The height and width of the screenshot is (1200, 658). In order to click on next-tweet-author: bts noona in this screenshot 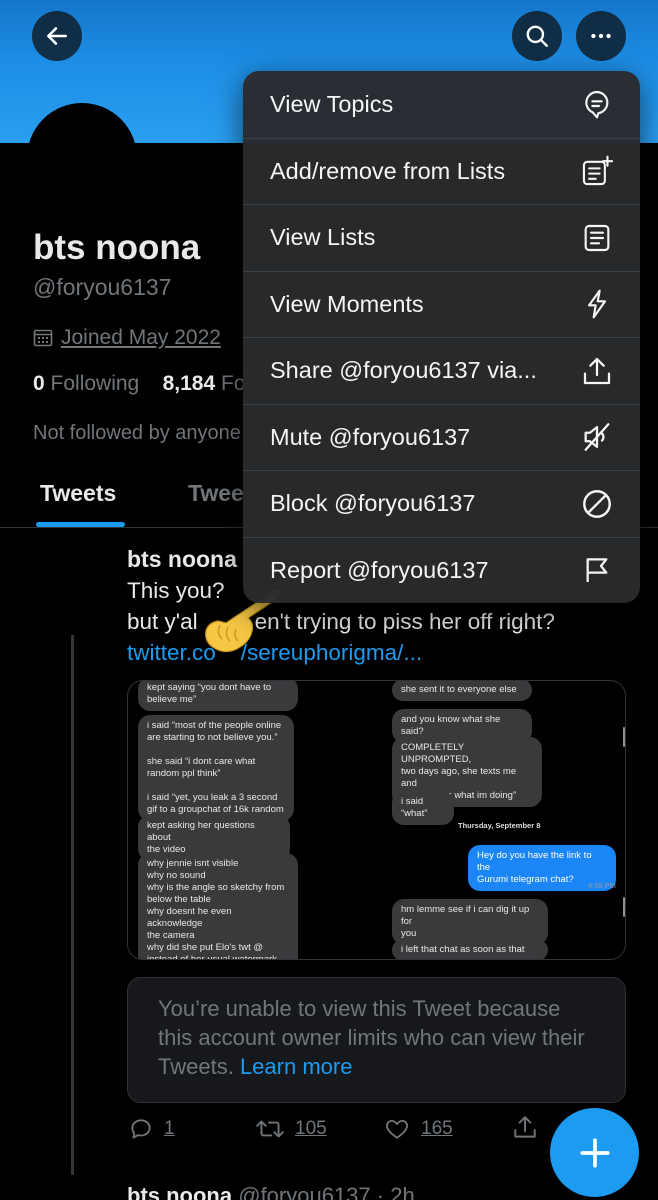, I will do `click(179, 1191)`.